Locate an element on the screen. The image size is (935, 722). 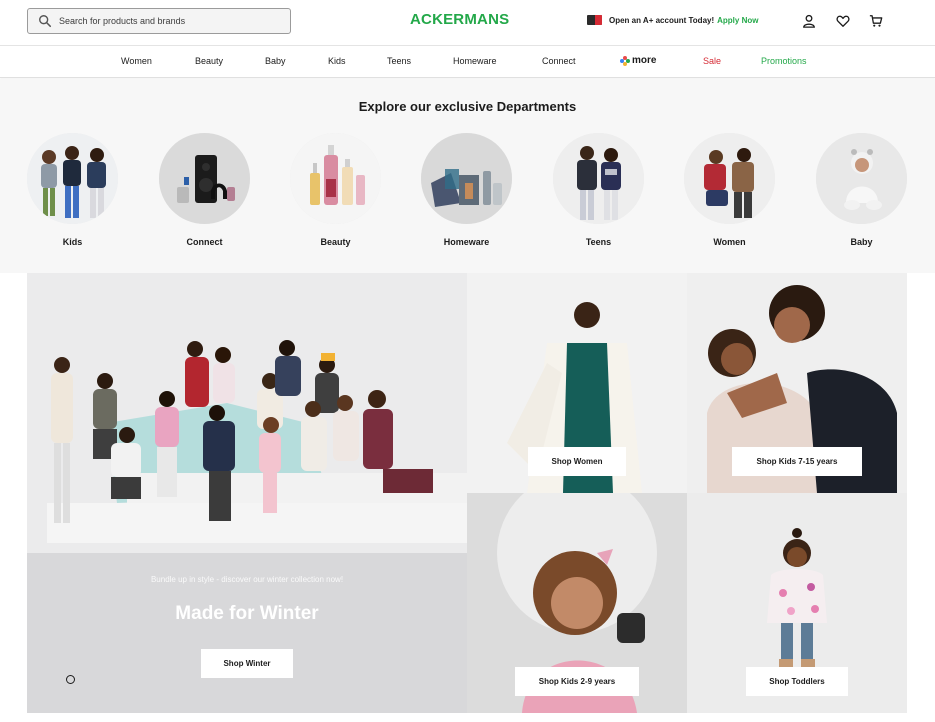
department-women-label: Women is located at coordinates (729, 242).